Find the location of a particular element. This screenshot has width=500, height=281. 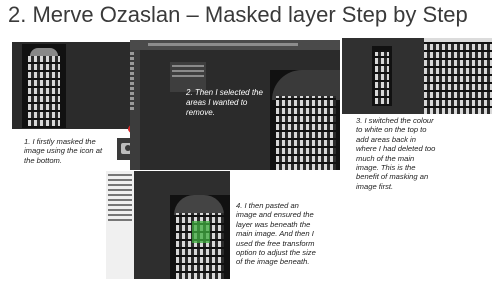

screenshot-paste-image is located at coordinates (168, 225).